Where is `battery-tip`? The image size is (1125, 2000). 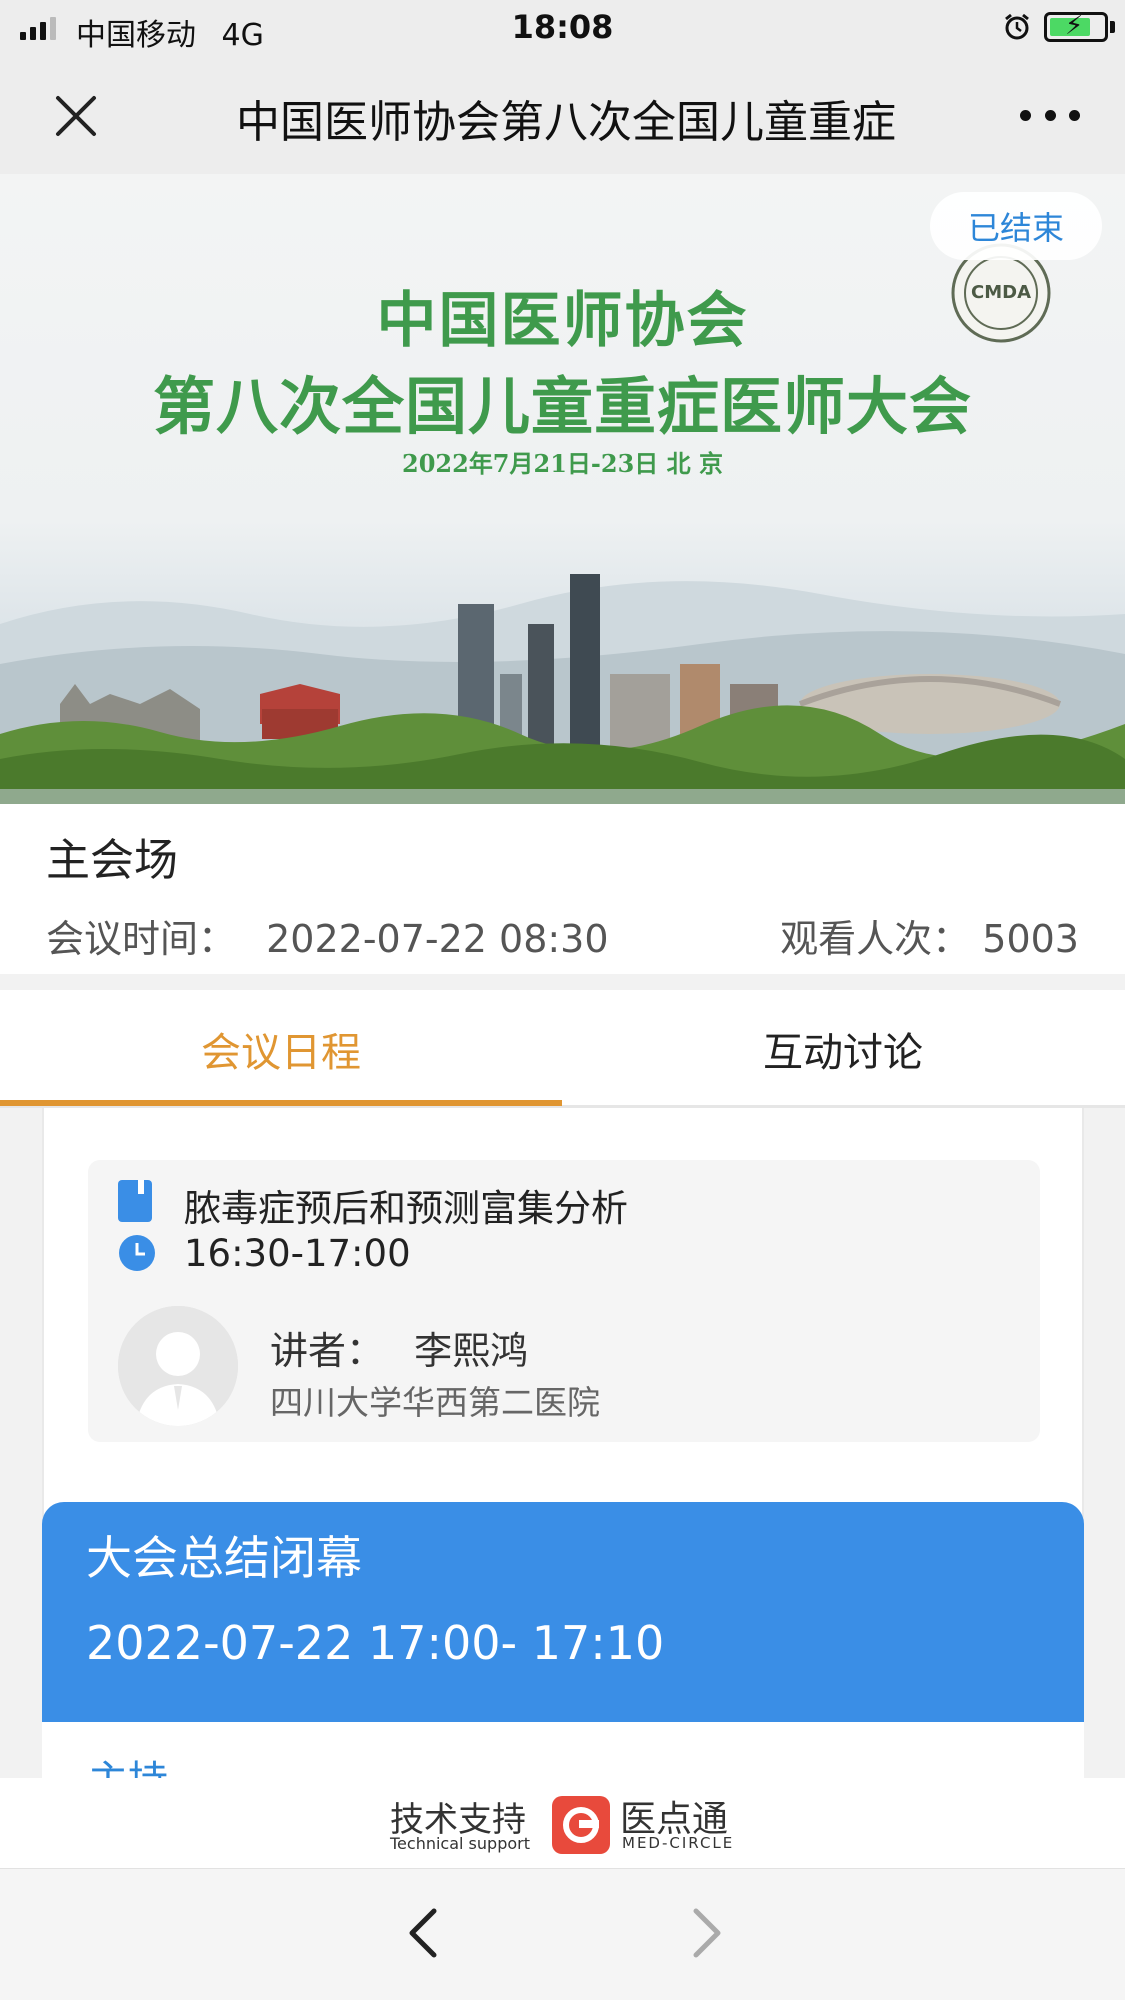
battery-tip is located at coordinates (1112, 27).